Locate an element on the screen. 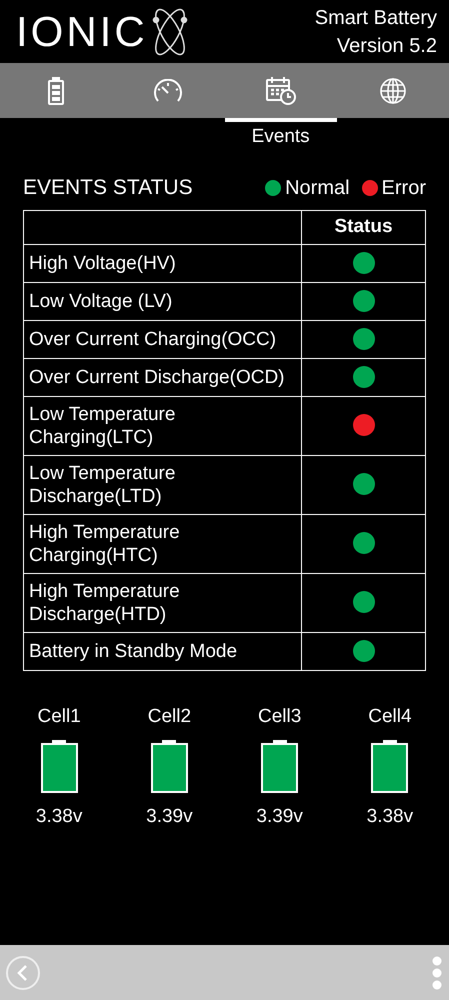 Image resolution: width=449 pixels, height=1000 pixels. event-name-cell: Low Temperature Charging(LTC) is located at coordinates (163, 425).